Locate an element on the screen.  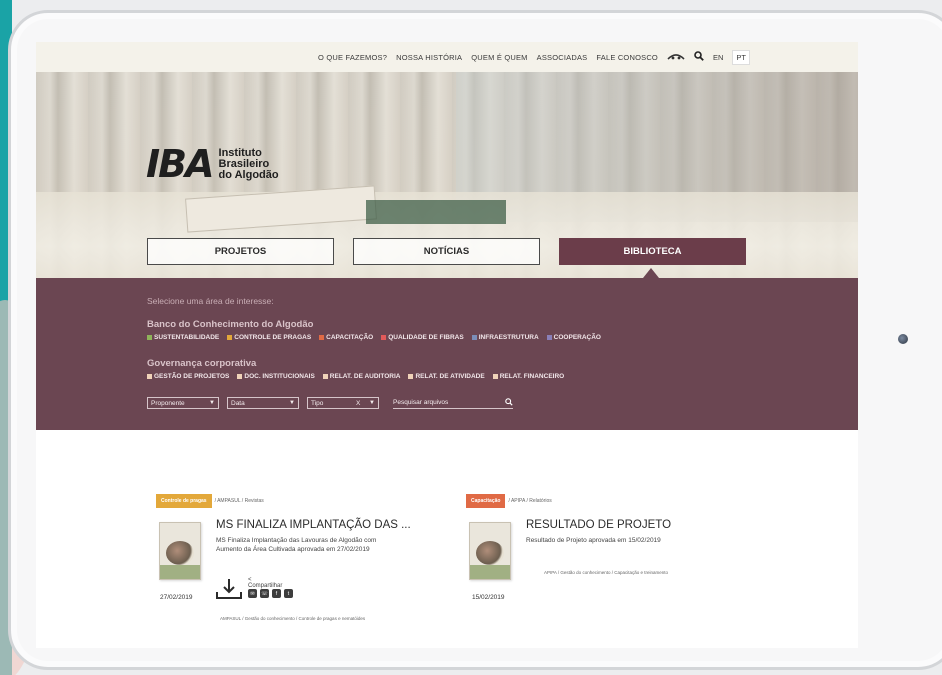
logo-text: Instituto Brasileiro do Algodão is located at coordinates (248, 163).